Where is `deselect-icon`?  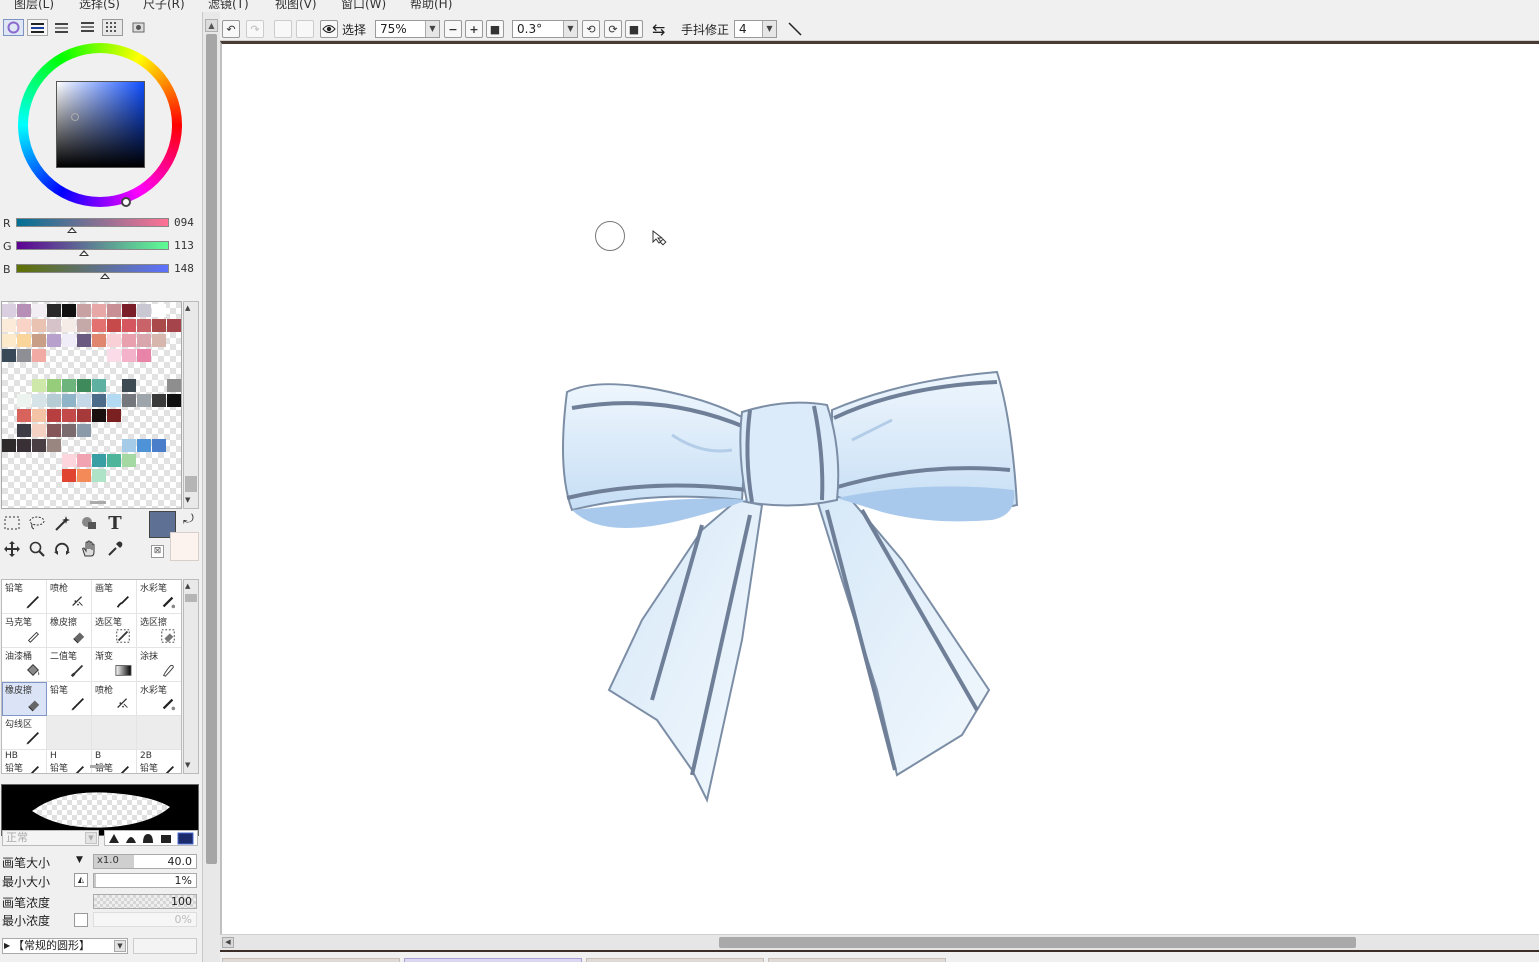 deselect-icon is located at coordinates (283, 29).